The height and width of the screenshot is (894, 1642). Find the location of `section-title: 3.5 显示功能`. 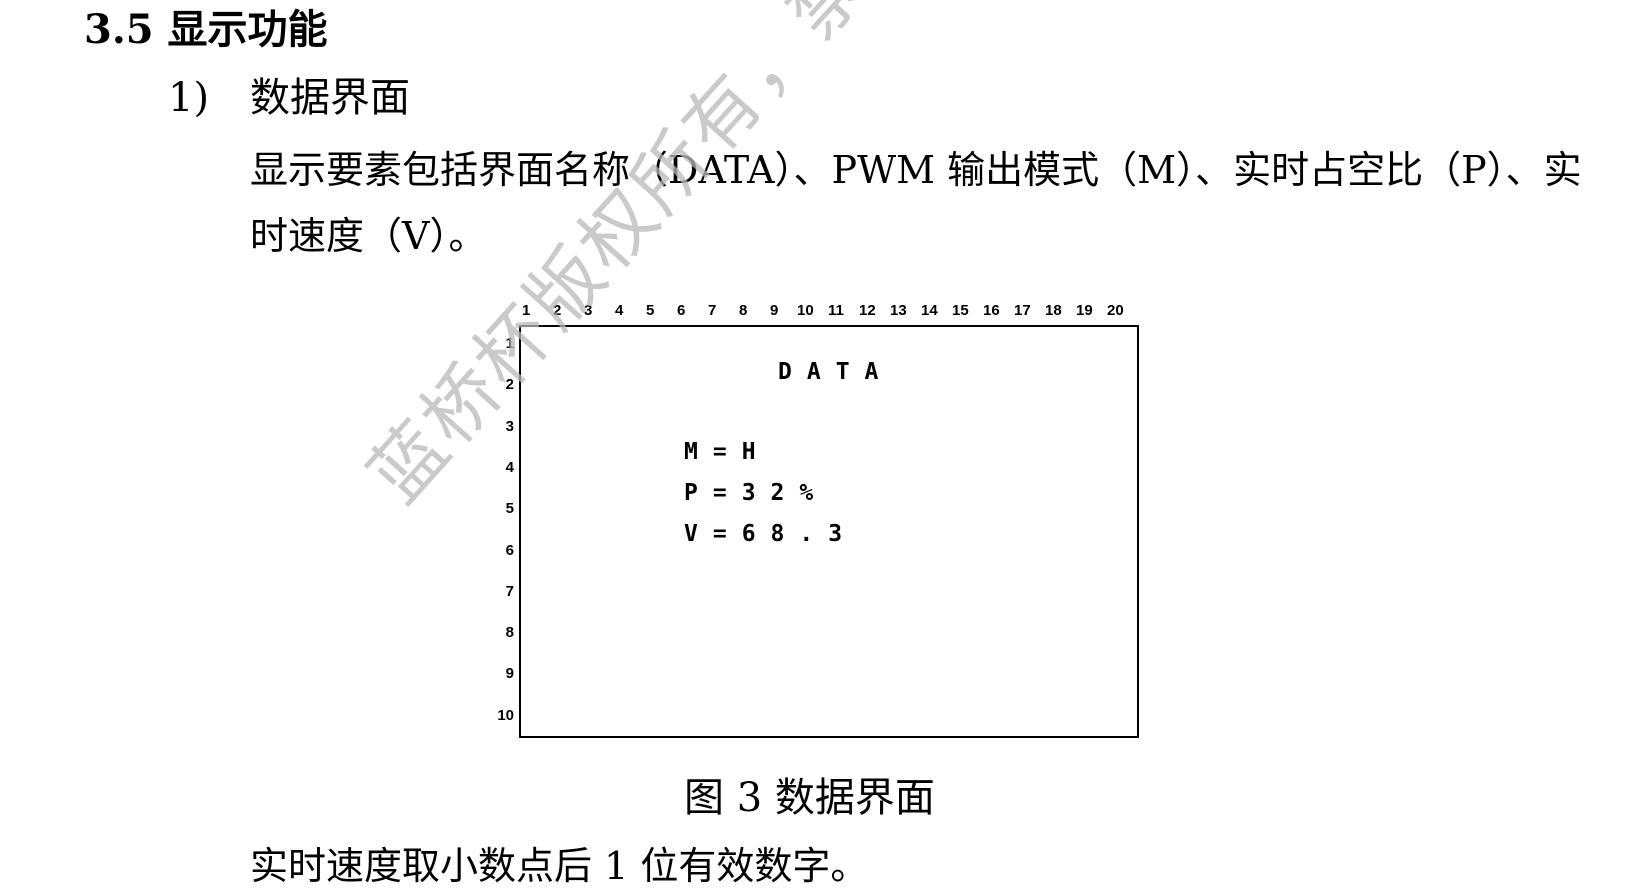

section-title: 3.5 显示功能 is located at coordinates (206, 29).